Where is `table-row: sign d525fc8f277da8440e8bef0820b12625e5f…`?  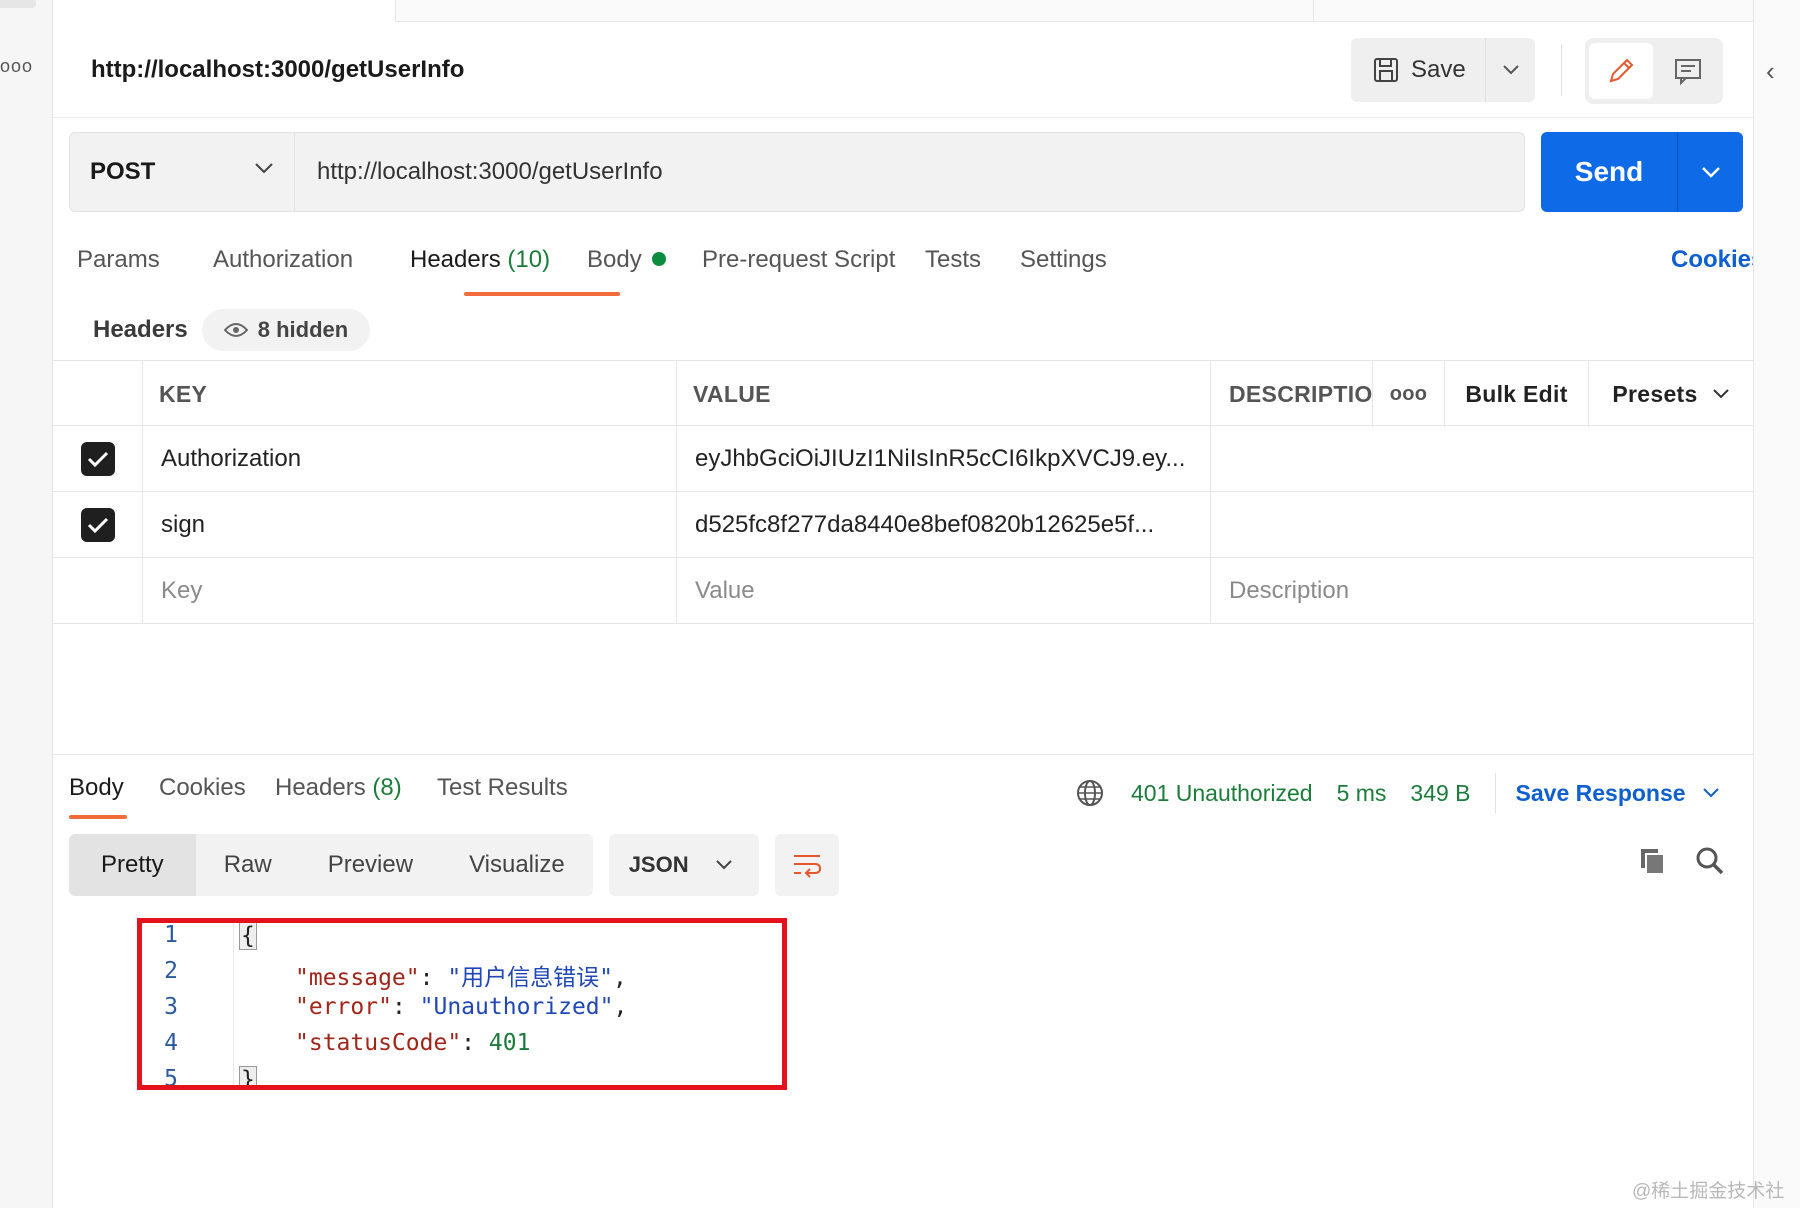 table-row: sign d525fc8f277da8440e8bef0820b12625e5f… is located at coordinates (903, 525).